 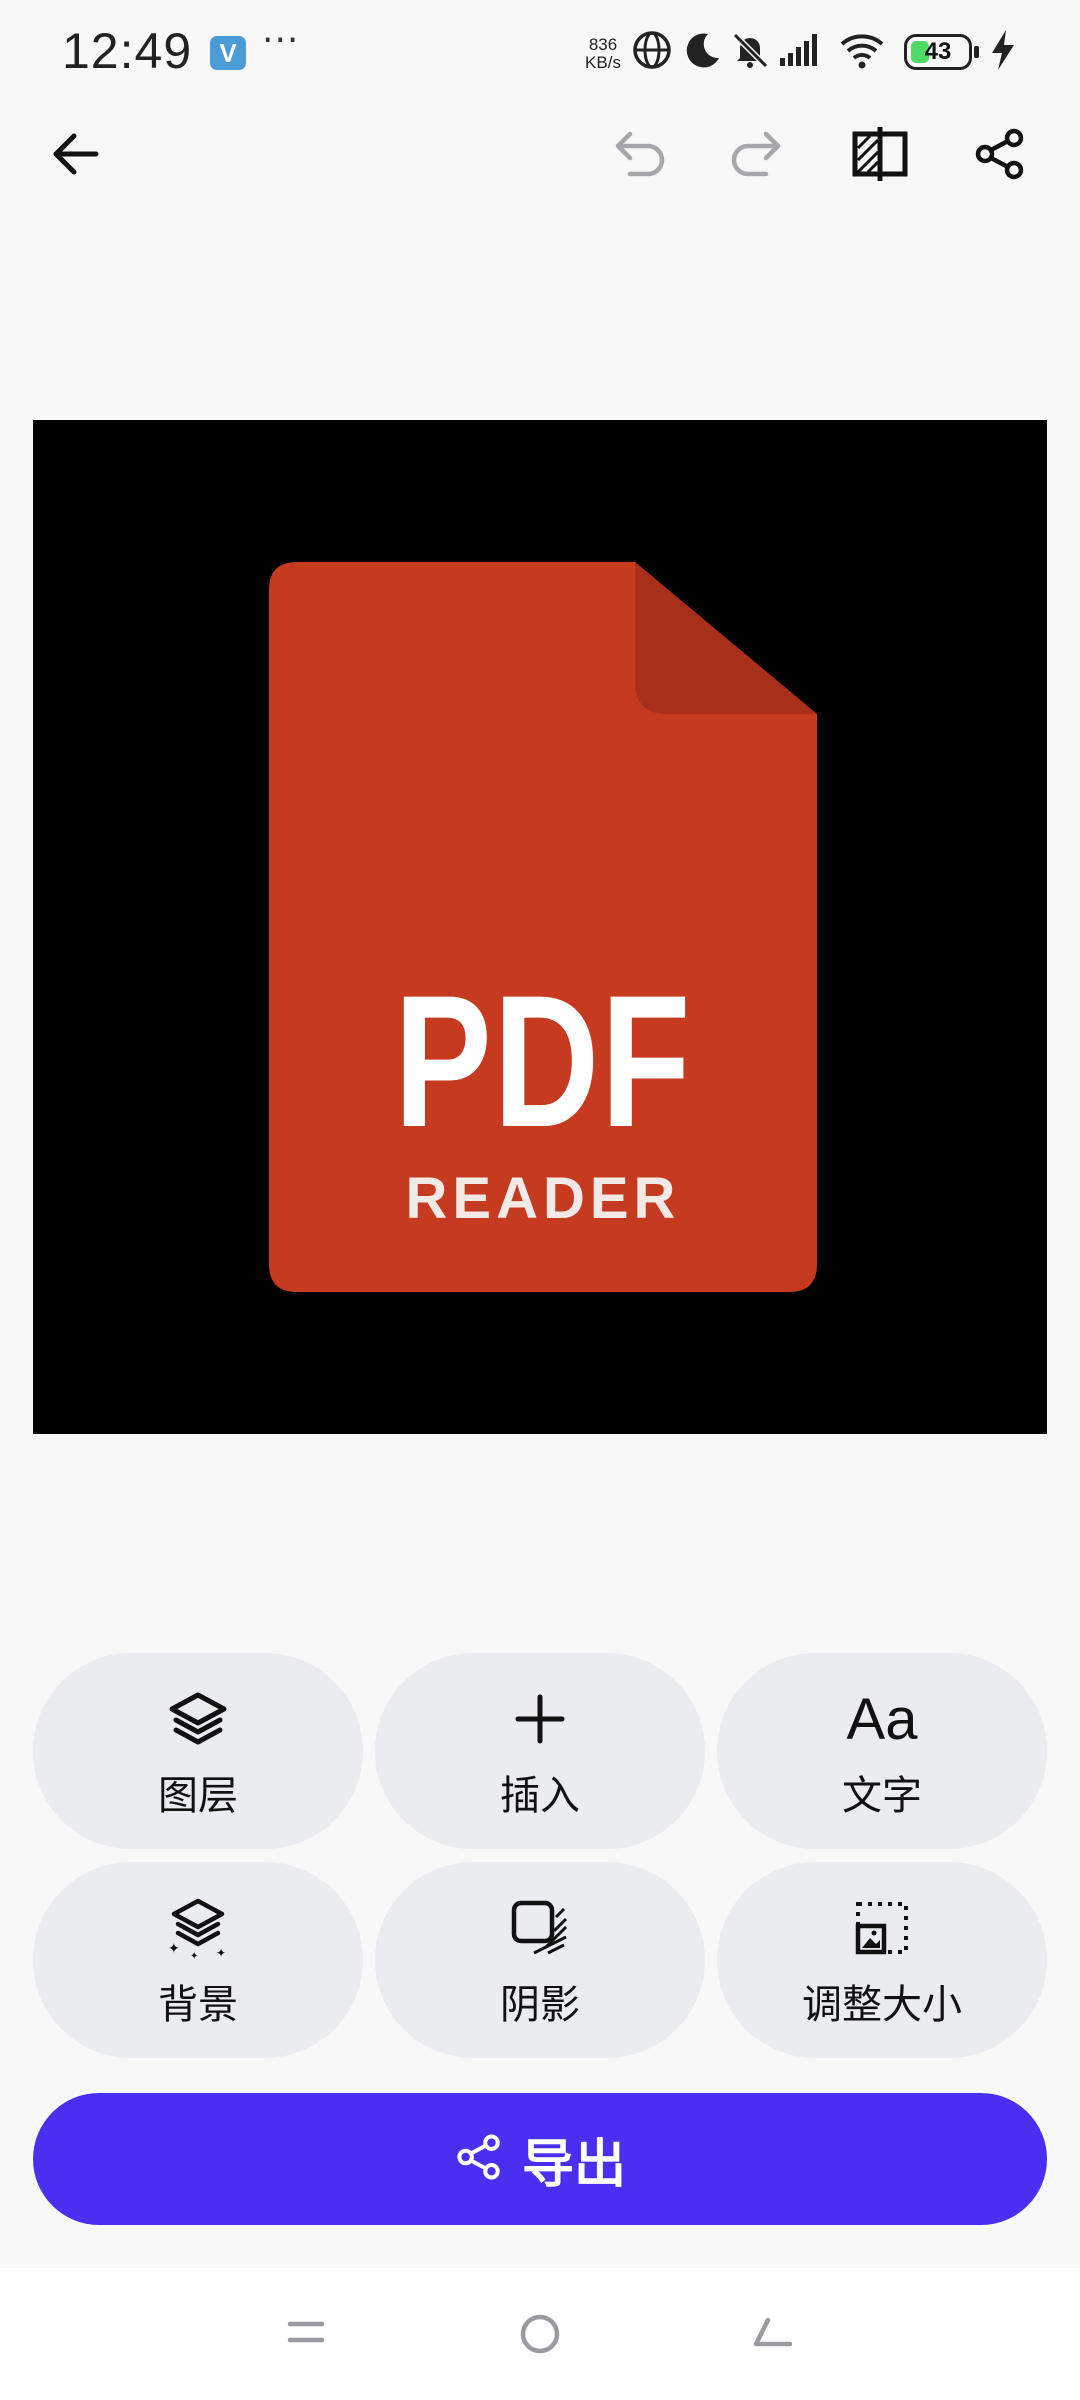 I want to click on network-speed-unit: KB/s, so click(x=603, y=62).